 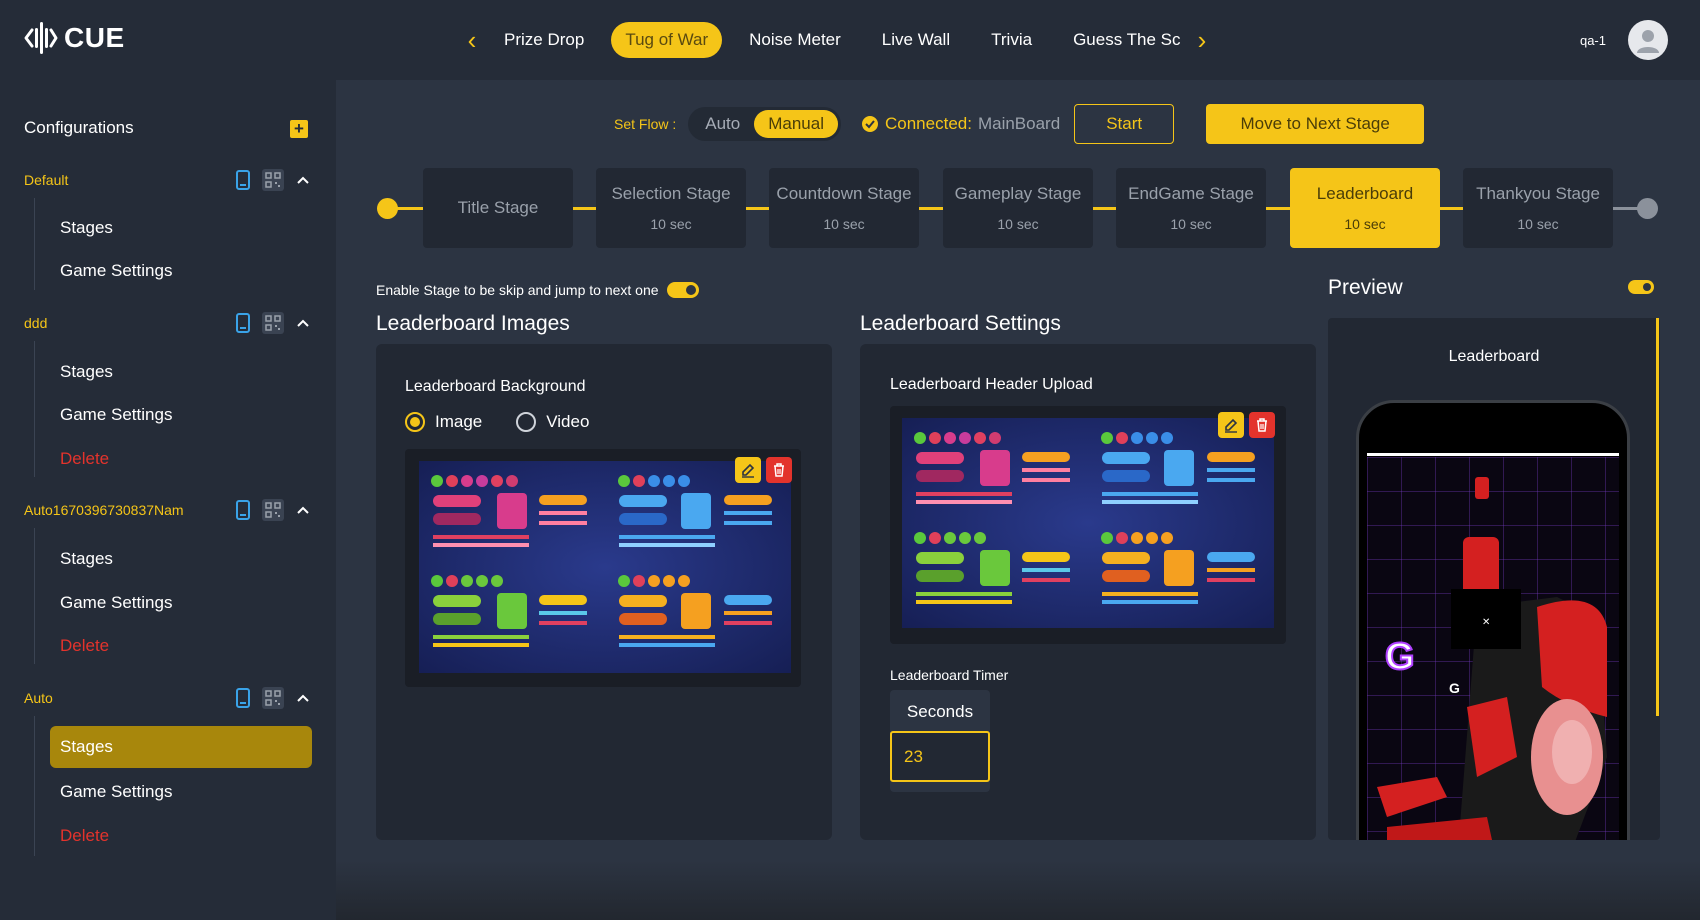 What do you see at coordinates (844, 208) in the screenshot?
I see `stage-countdown: Countdown Stage 10 sec` at bounding box center [844, 208].